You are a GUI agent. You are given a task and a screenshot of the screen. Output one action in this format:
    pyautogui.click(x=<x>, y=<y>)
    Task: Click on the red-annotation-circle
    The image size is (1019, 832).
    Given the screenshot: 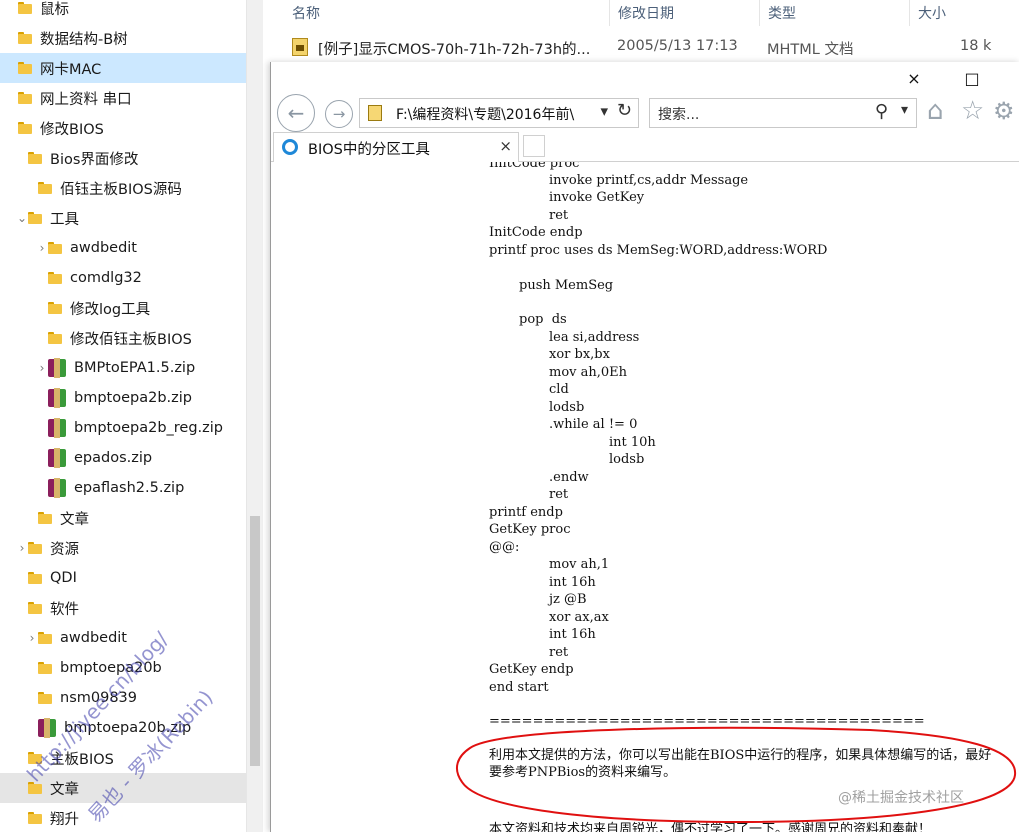 What is the action you would take?
    pyautogui.click(x=736, y=775)
    